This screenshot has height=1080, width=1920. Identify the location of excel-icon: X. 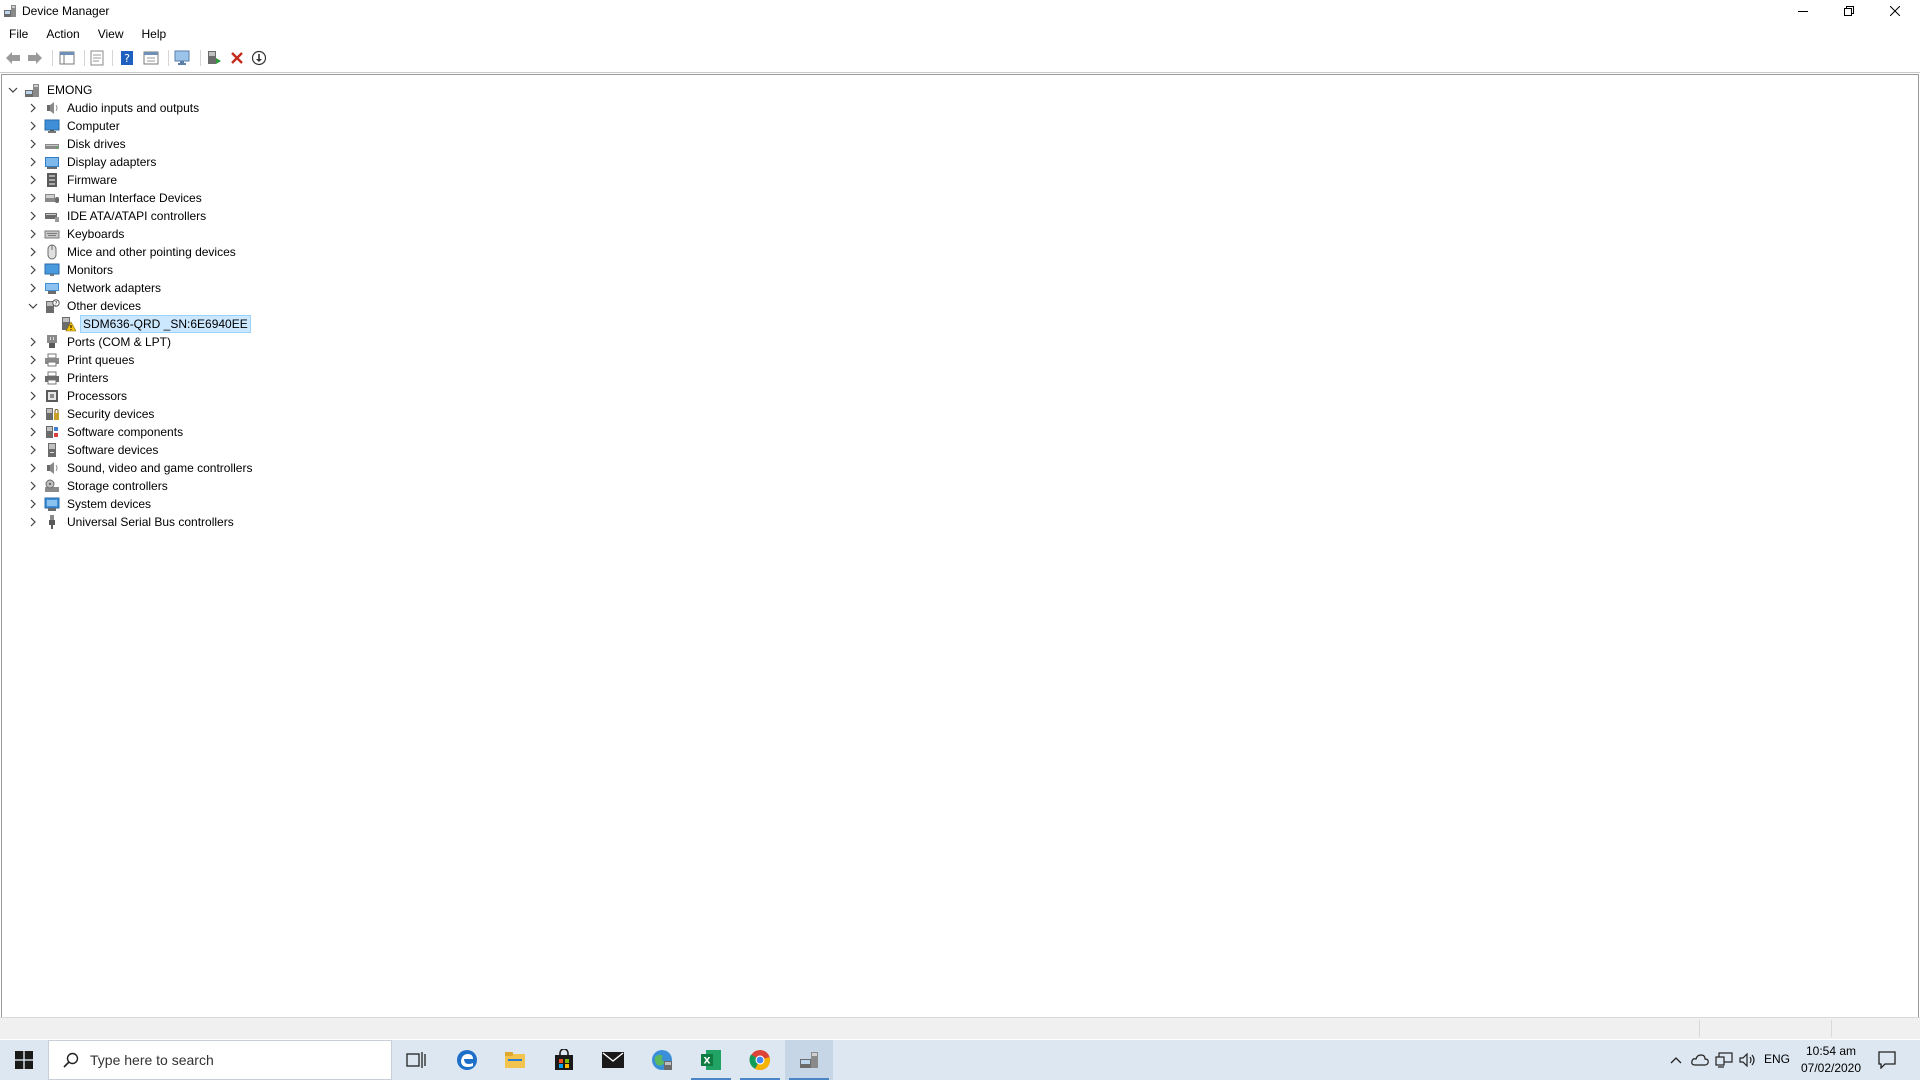
(711, 1060).